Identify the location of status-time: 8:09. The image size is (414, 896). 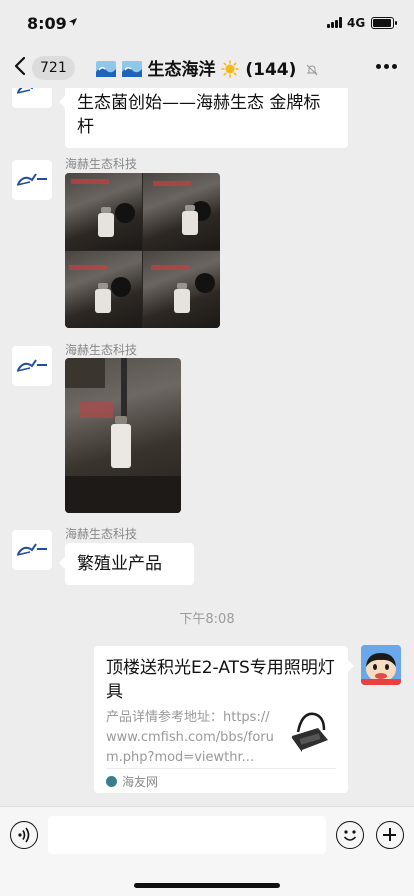
(47, 23).